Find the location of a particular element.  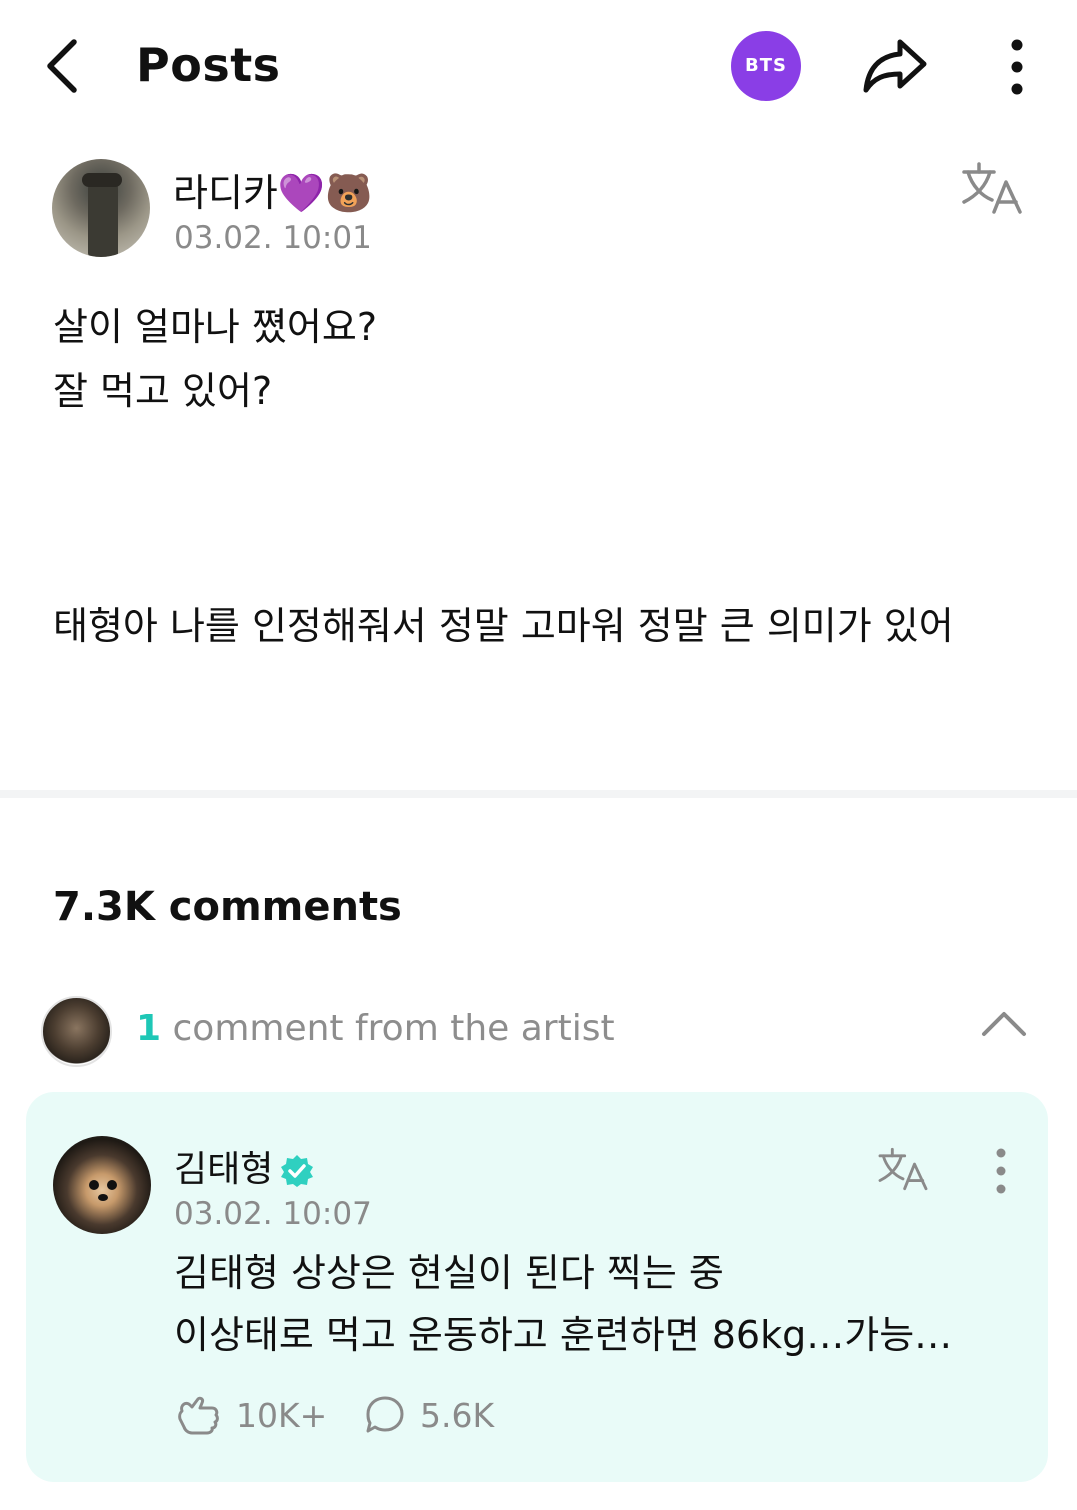

like-count: 10K+ is located at coordinates (282, 1415).